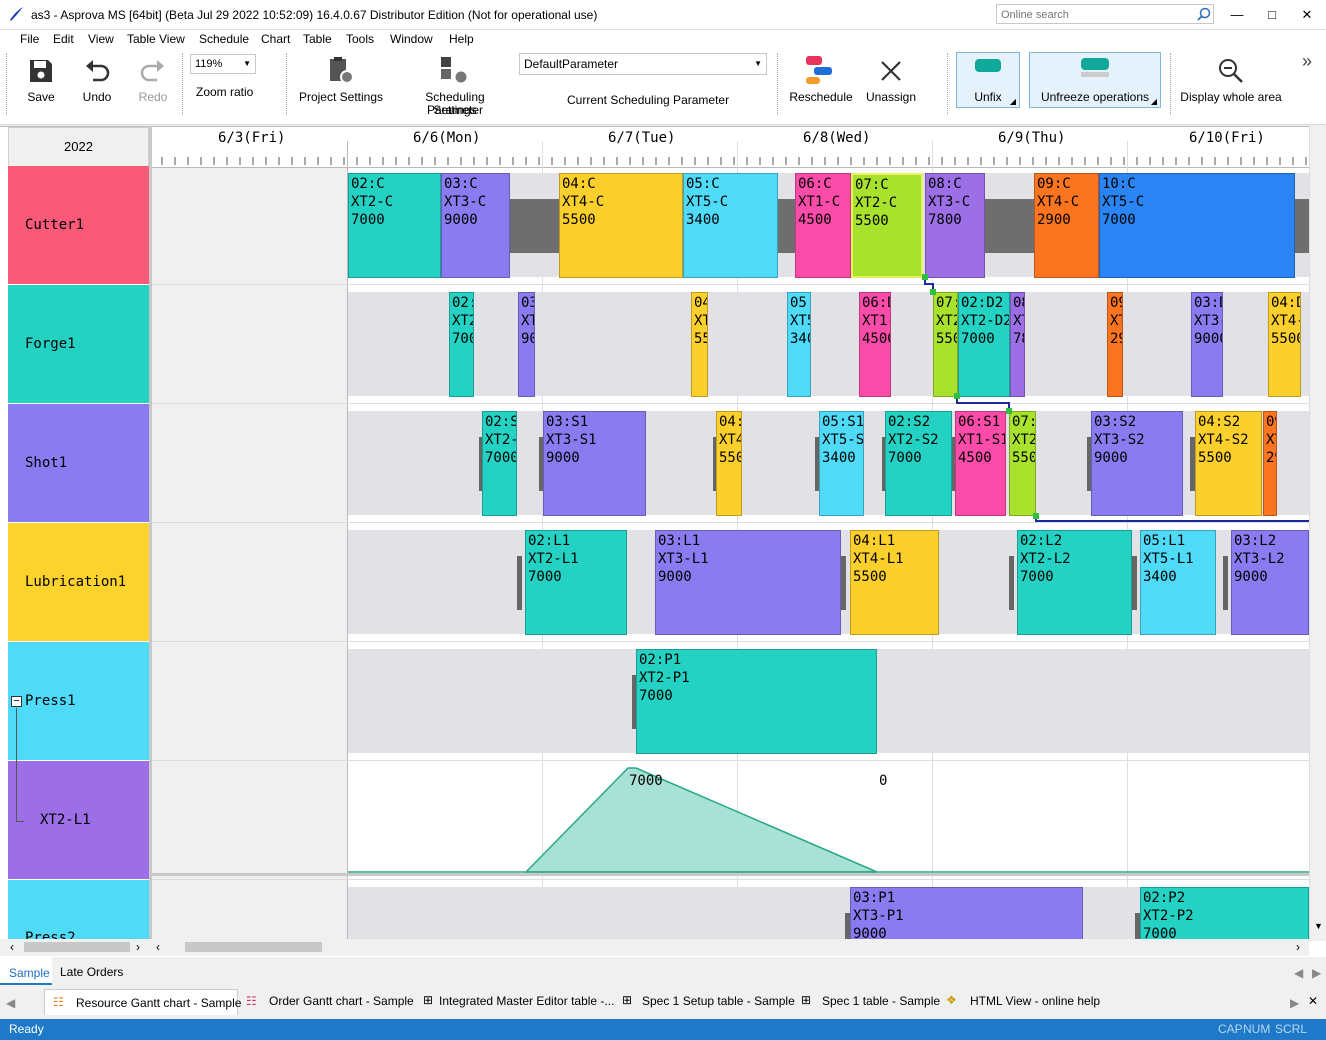 The image size is (1326, 1040). I want to click on menu-window: Window, so click(411, 39).